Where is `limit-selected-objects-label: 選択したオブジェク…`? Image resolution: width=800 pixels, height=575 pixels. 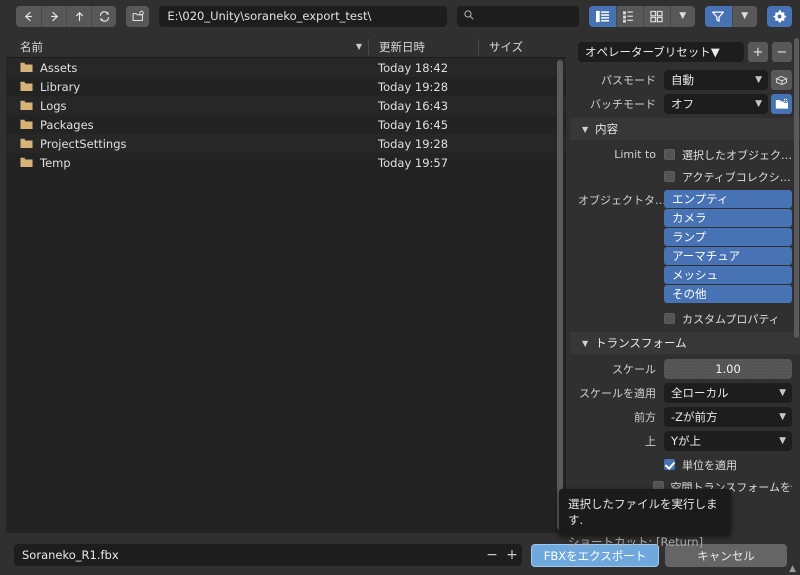 limit-selected-objects-label: 選択したオブジェク… is located at coordinates (737, 155).